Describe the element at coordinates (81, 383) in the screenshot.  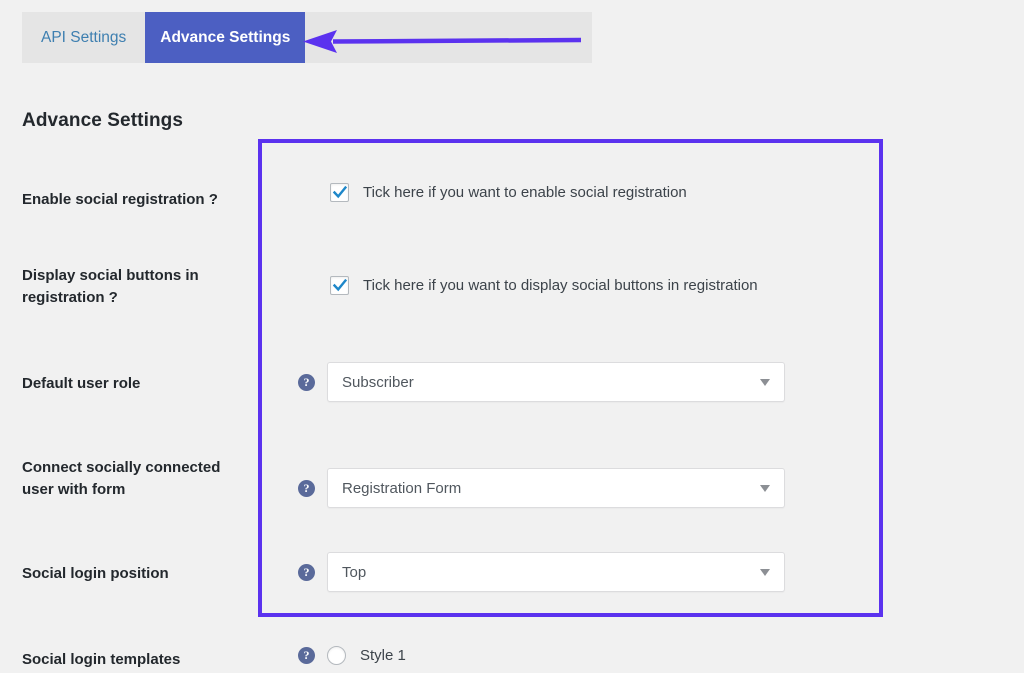
I see `setting-label: Default user role` at that location.